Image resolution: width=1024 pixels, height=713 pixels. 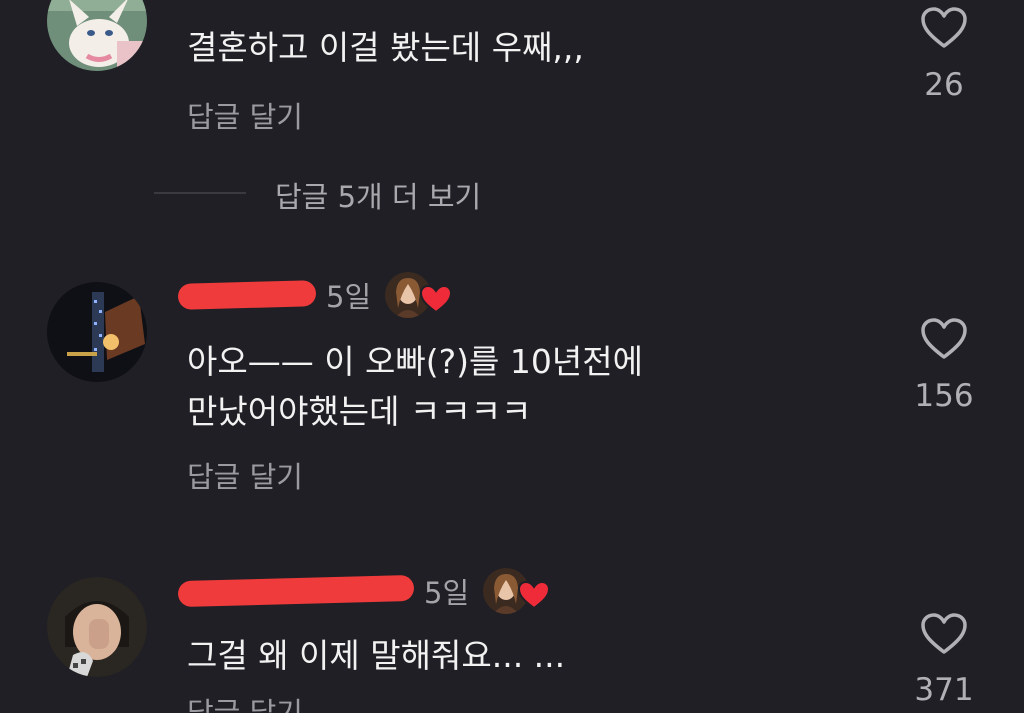 What do you see at coordinates (415, 361) in the screenshot?
I see `comment-text-line-1: 아오—— 이 오빠(?)를 10년전에` at bounding box center [415, 361].